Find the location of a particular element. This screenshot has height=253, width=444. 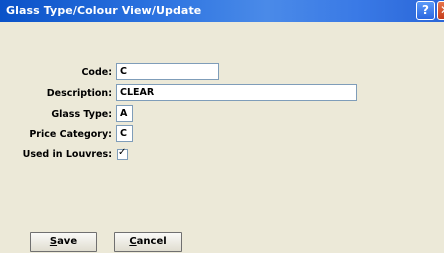

close-button: ✕ is located at coordinates (440, 10).